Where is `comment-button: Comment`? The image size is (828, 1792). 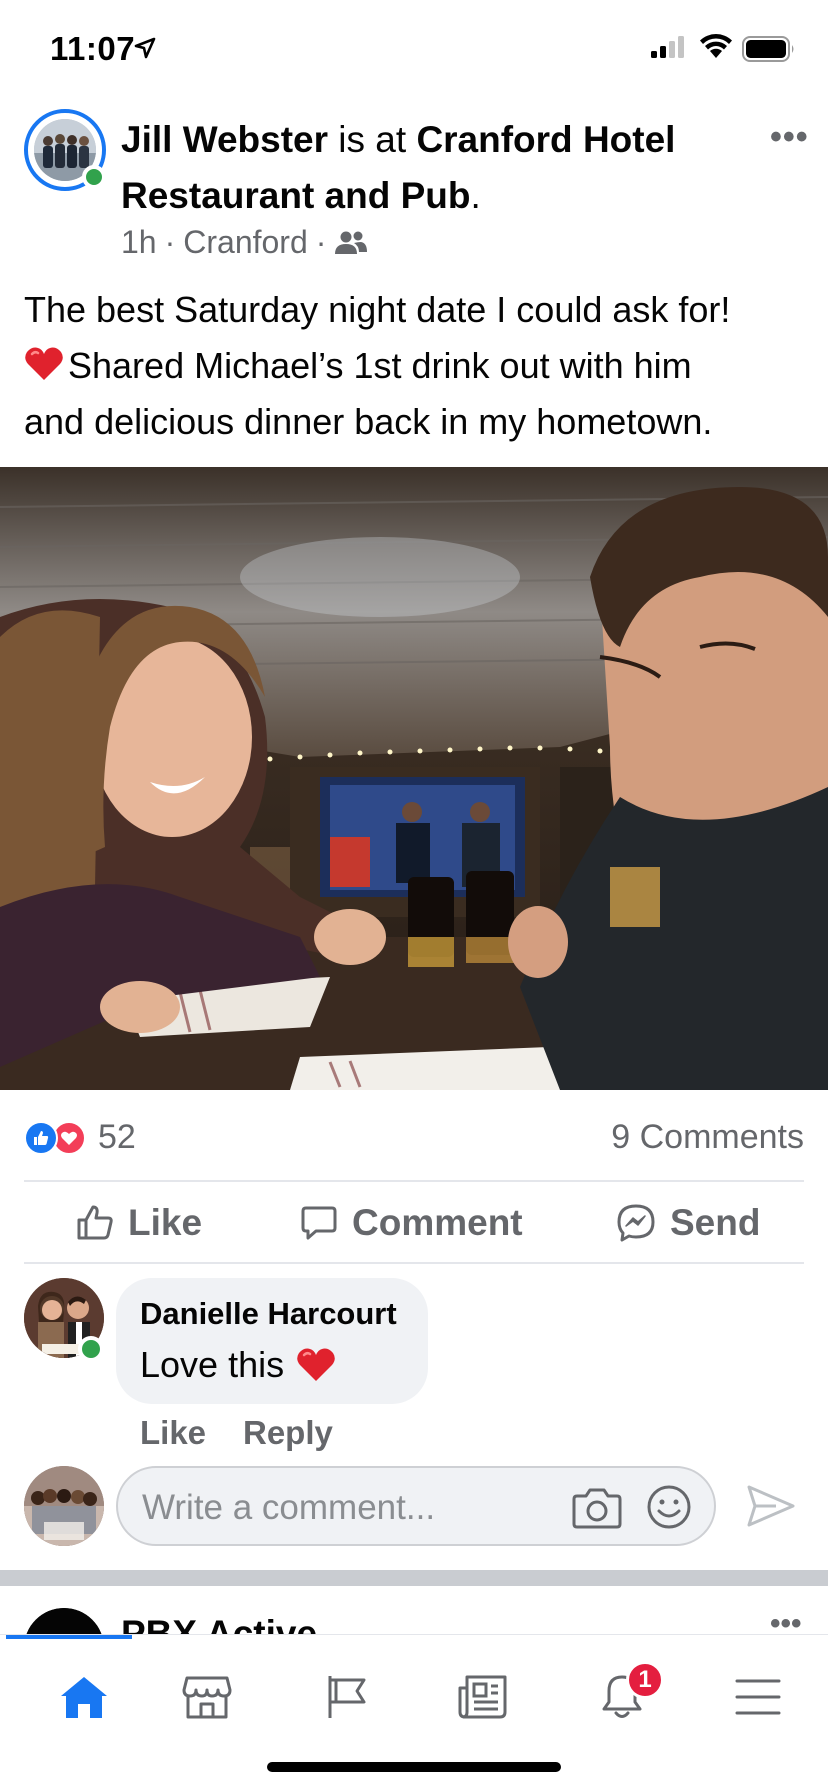
comment-button: Comment is located at coordinates (411, 1223).